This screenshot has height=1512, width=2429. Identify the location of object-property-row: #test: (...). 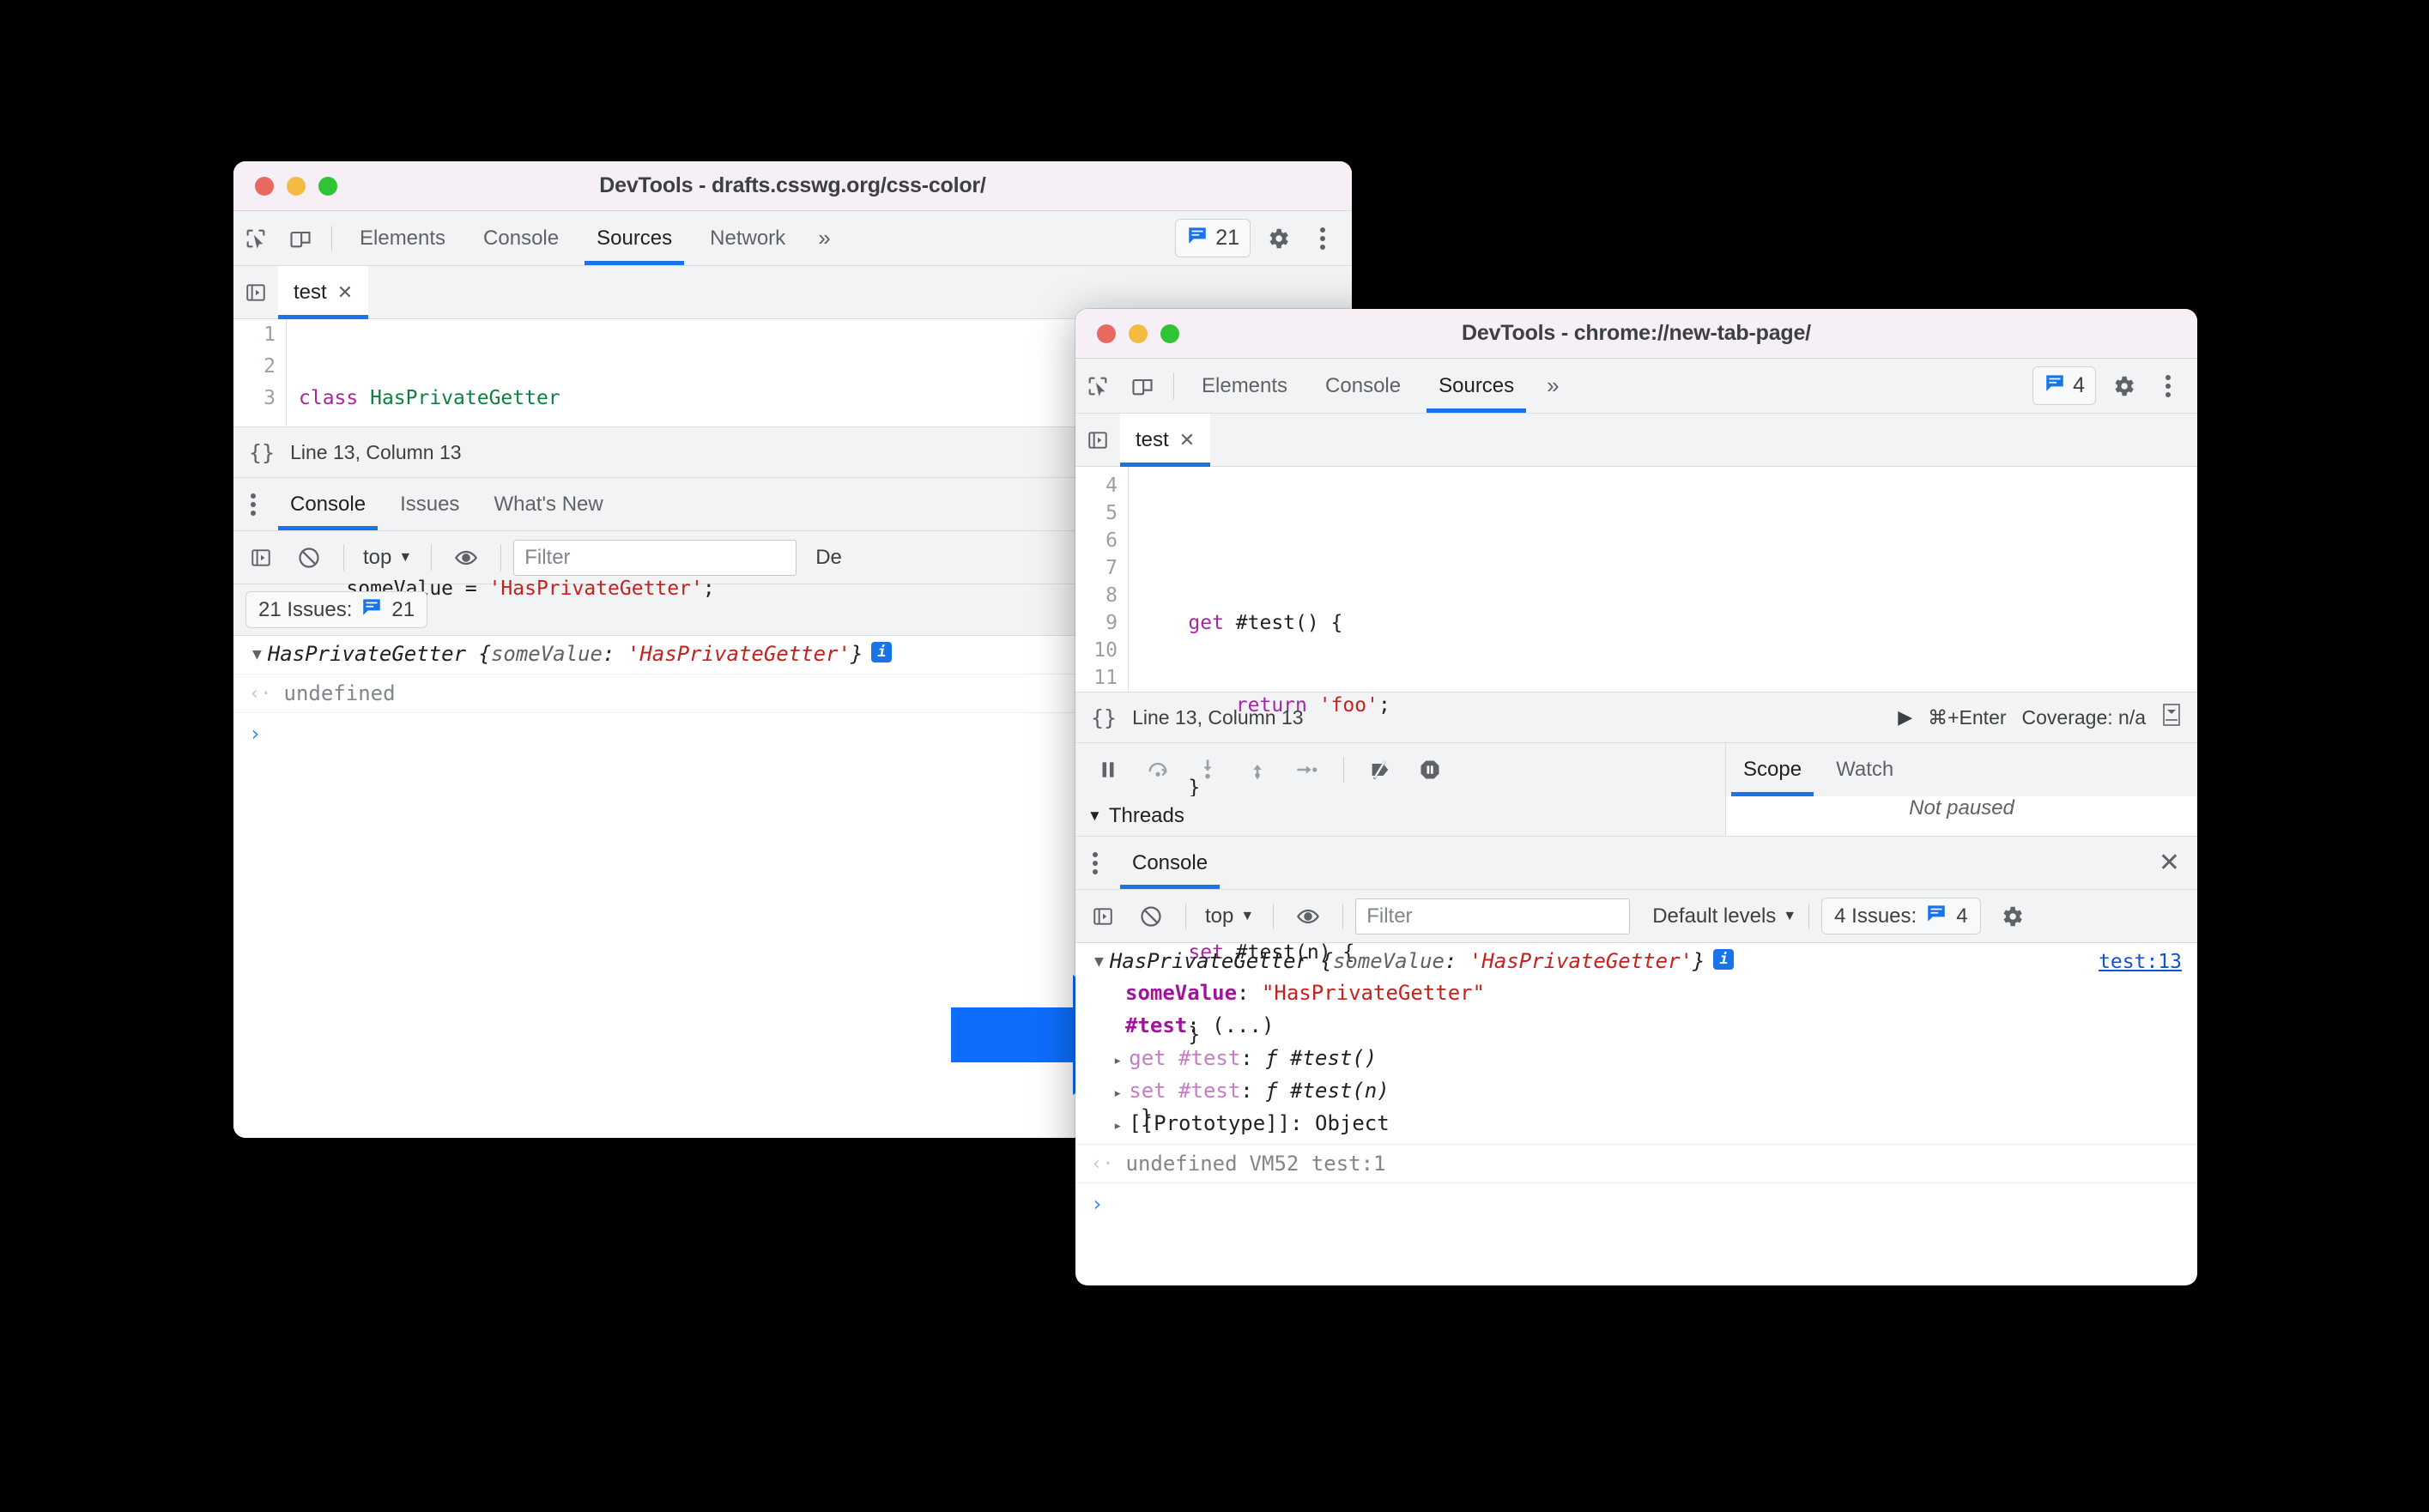
(1636, 1025).